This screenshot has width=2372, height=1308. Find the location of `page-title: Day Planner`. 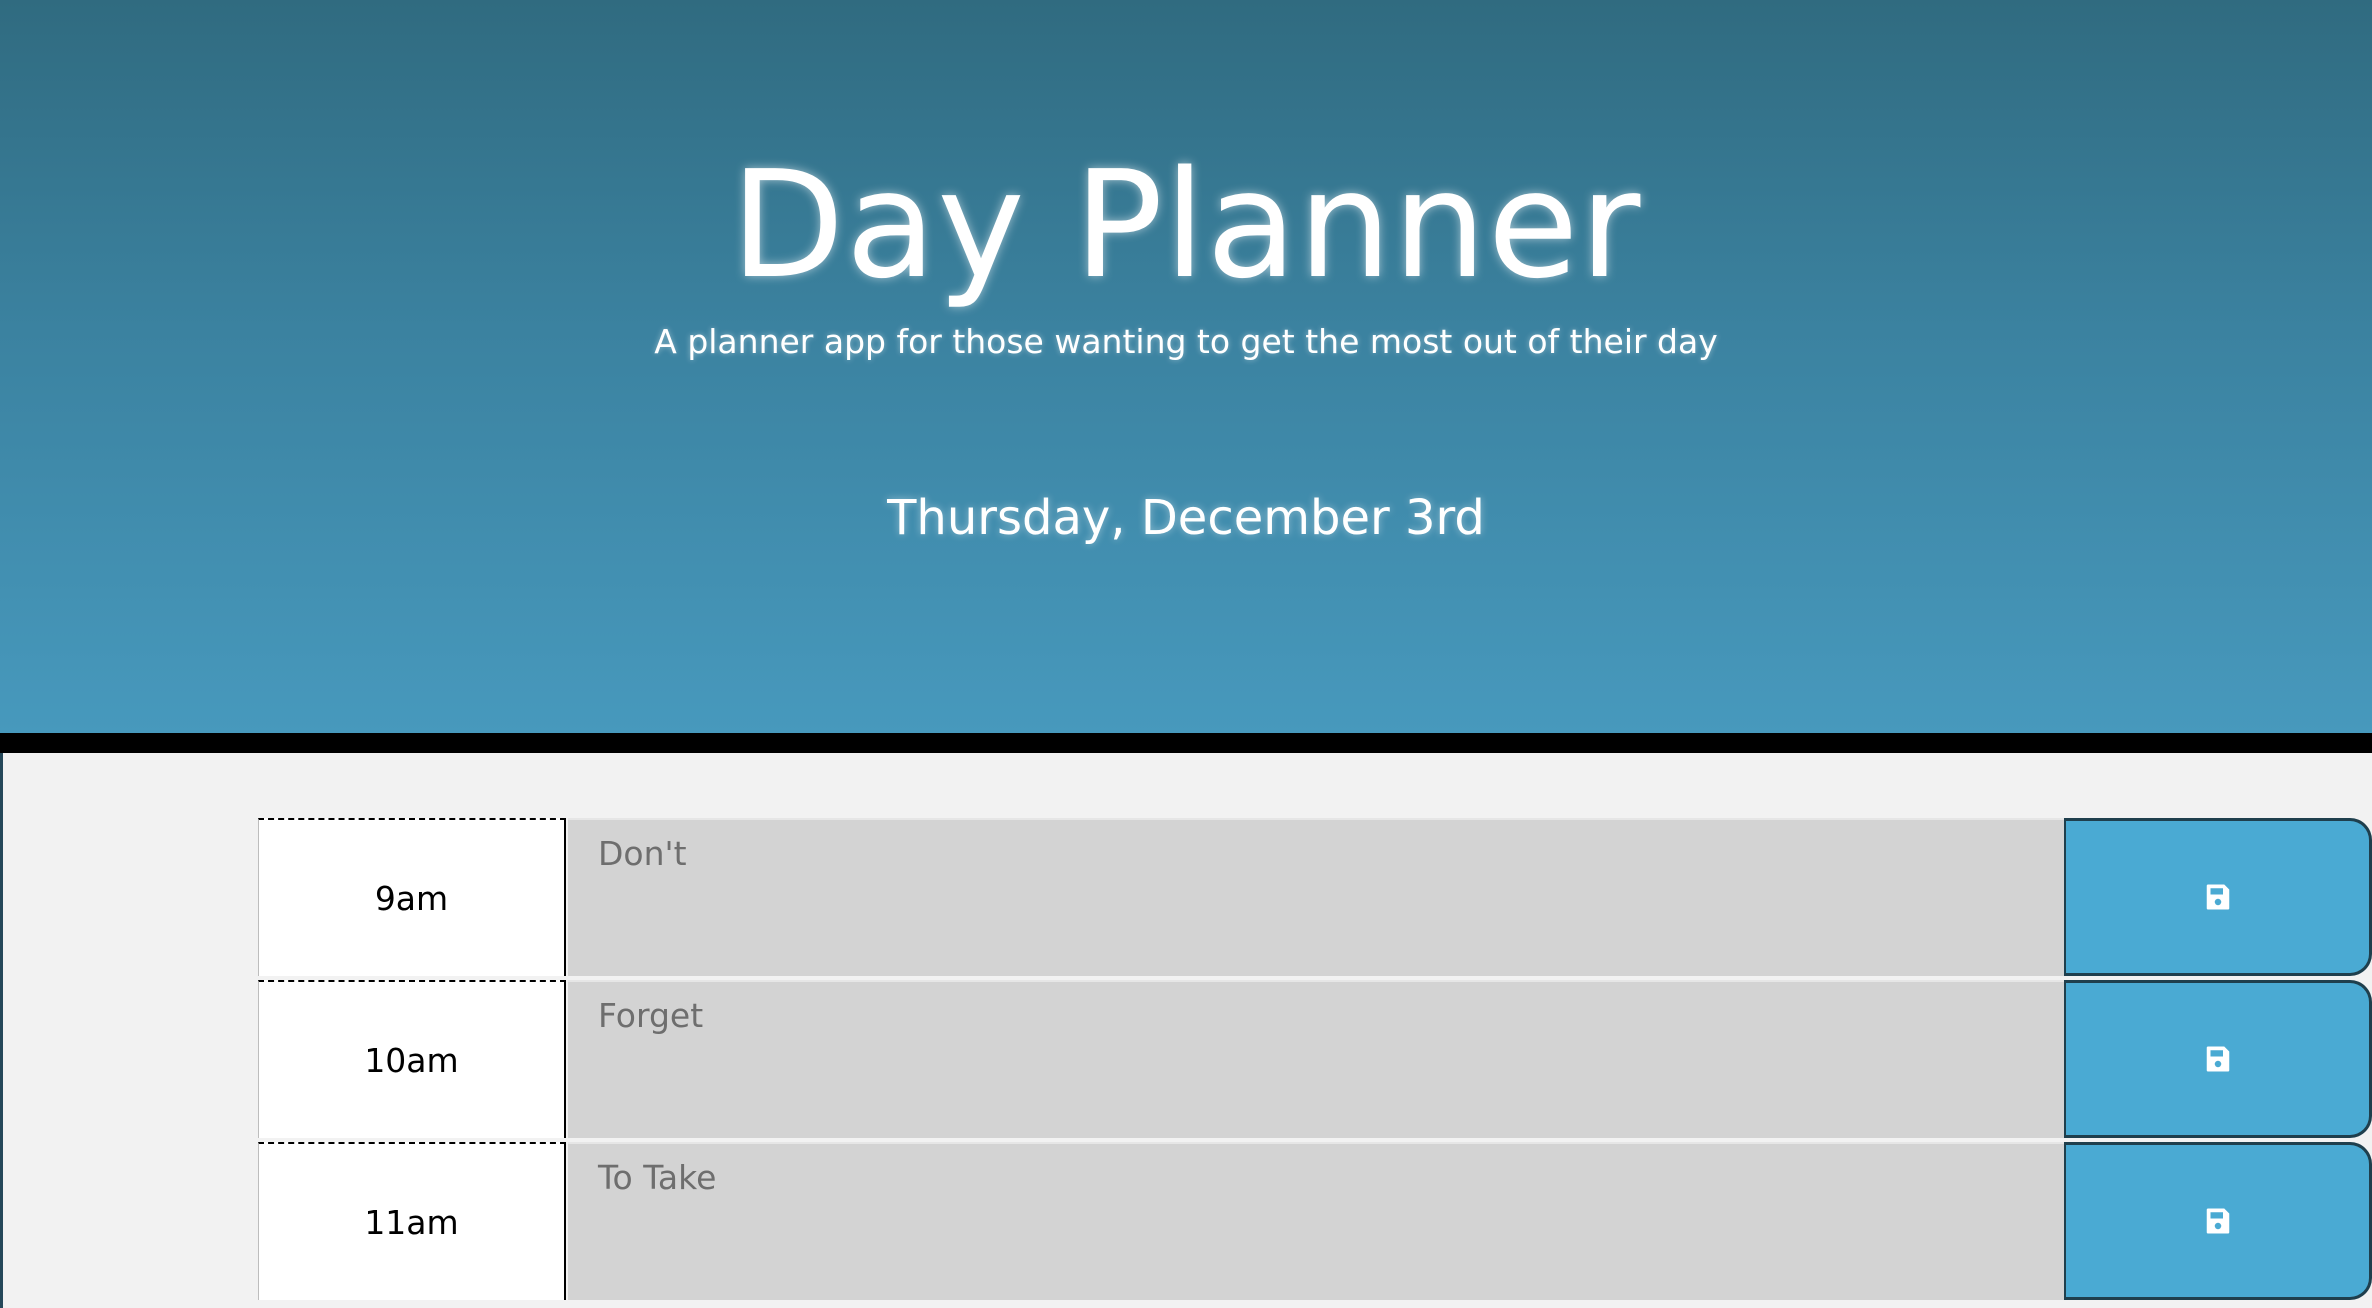

page-title: Day Planner is located at coordinates (1186, 225).